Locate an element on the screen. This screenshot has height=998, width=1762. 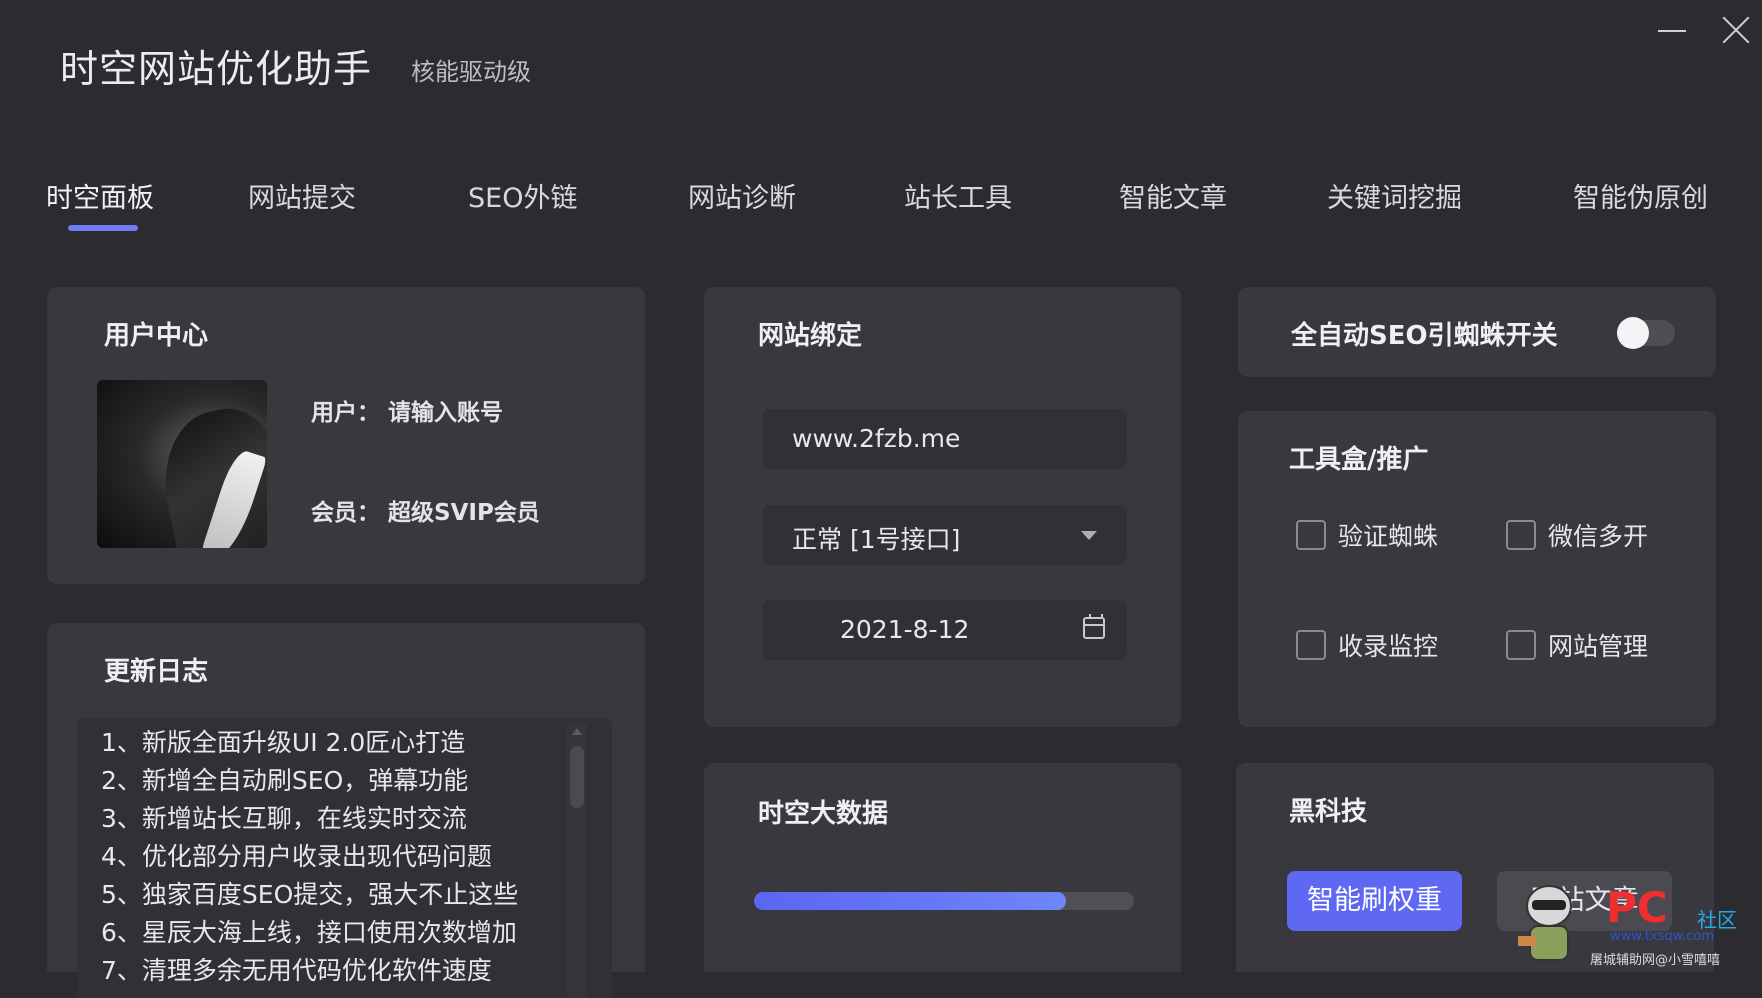
auto-seo-toggle is located at coordinates (1646, 333).